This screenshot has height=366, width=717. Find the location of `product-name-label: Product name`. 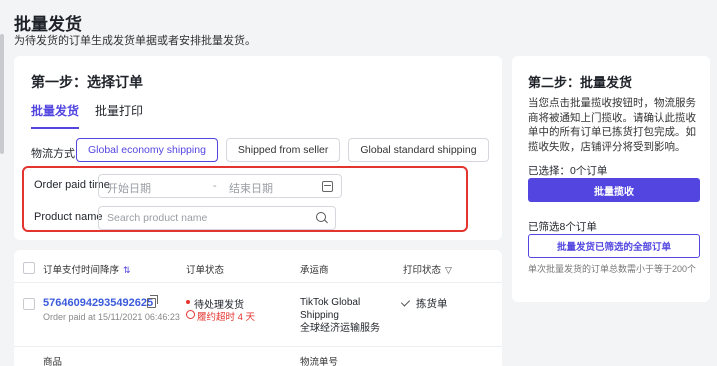

product-name-label: Product name is located at coordinates (68, 217).